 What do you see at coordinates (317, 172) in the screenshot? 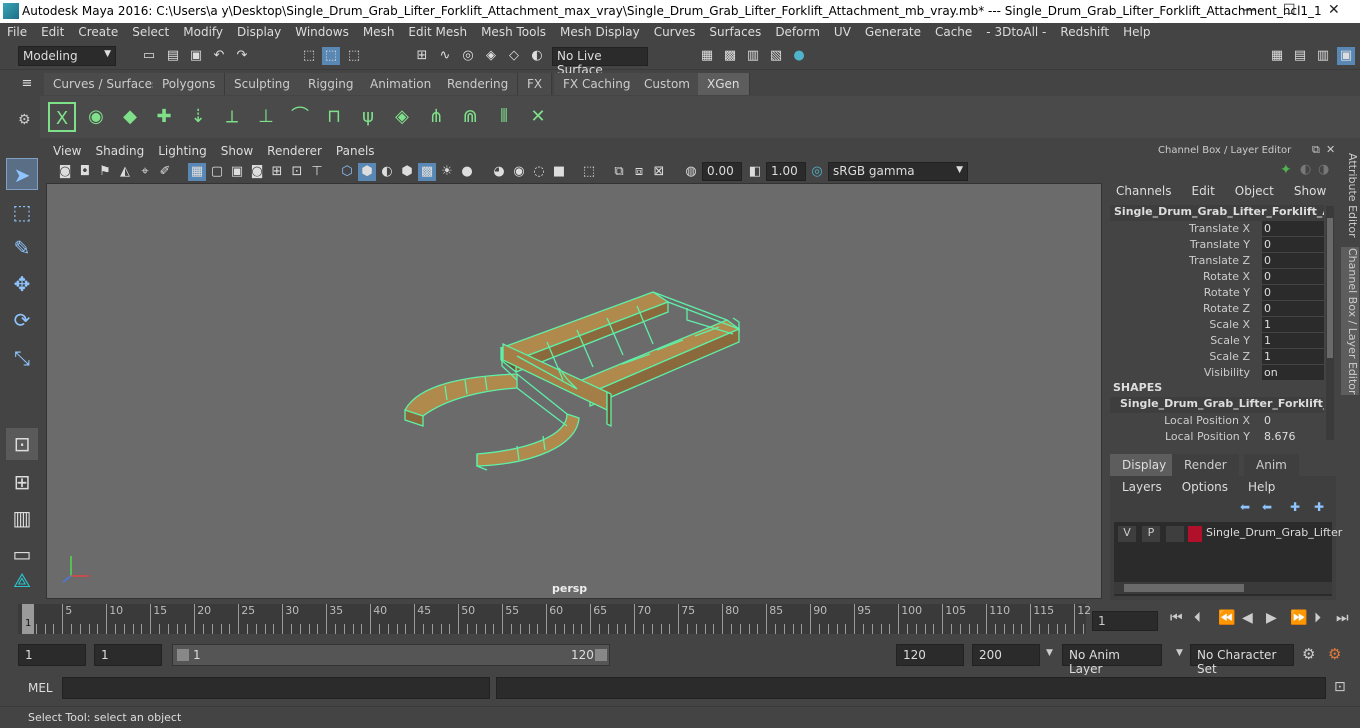
I see `safe-title-icon: ⊤` at bounding box center [317, 172].